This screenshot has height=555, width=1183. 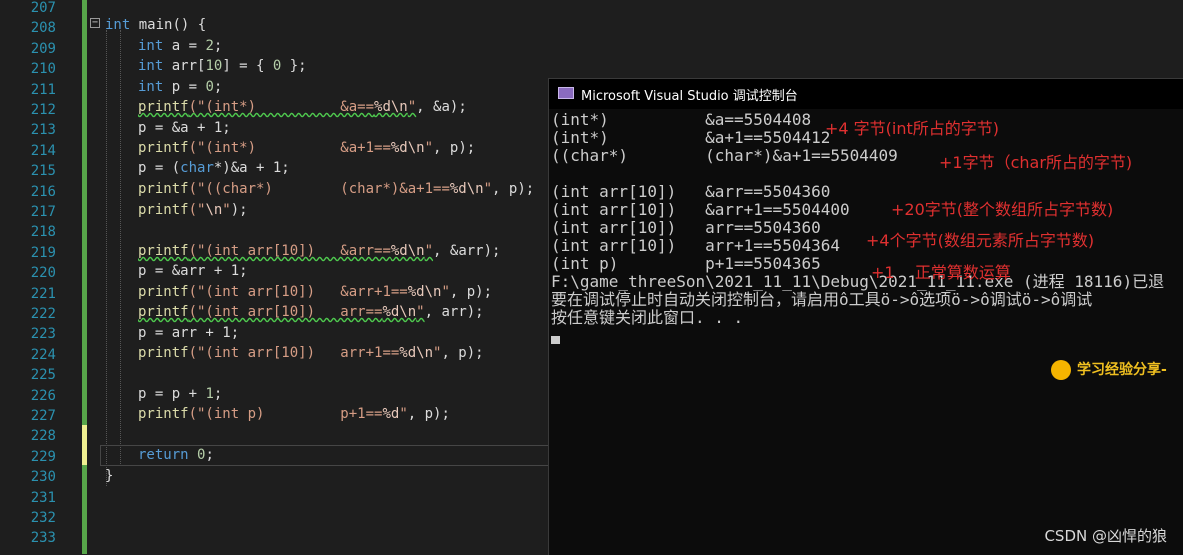 What do you see at coordinates (43, 456) in the screenshot?
I see `line-number: 229` at bounding box center [43, 456].